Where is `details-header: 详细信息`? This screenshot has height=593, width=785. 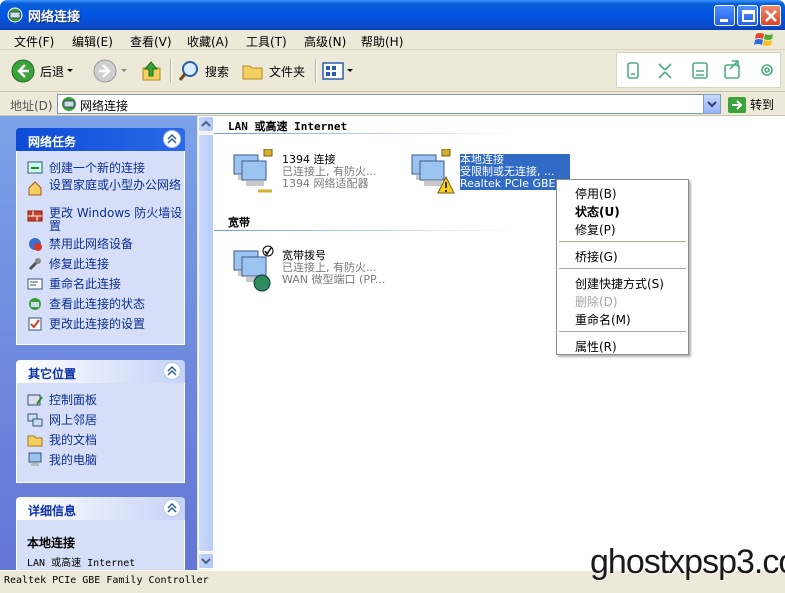 details-header: 详细信息 is located at coordinates (100, 508).